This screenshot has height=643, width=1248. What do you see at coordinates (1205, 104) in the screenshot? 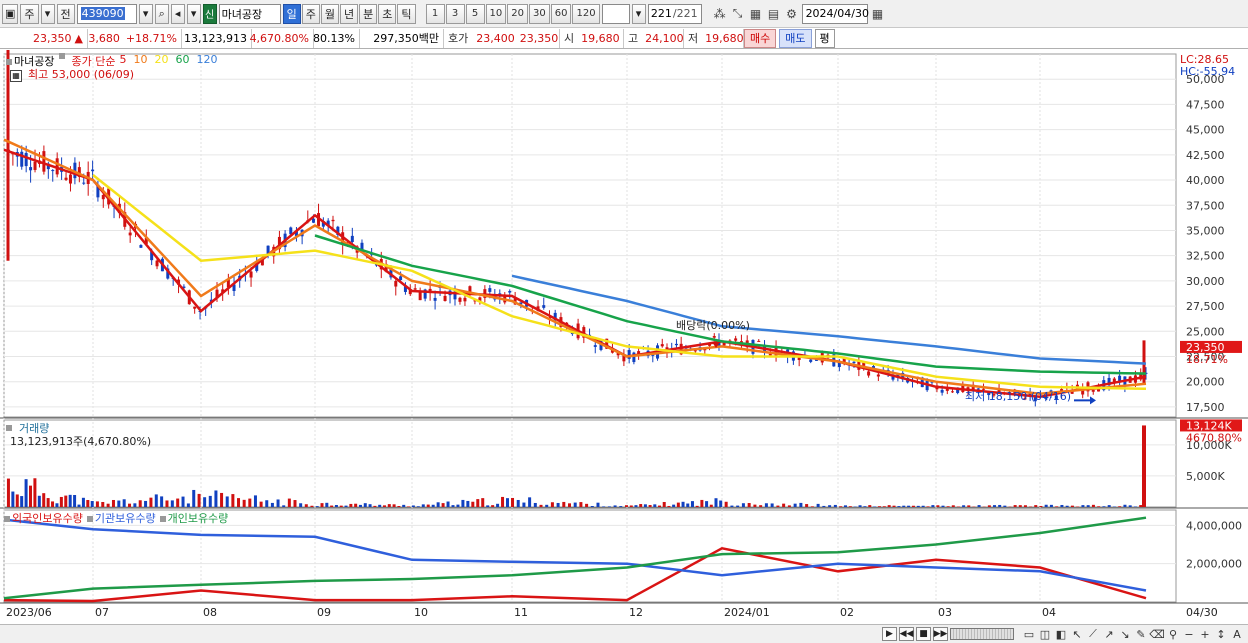
I see `price-y-tick: 47,500` at bounding box center [1205, 104].